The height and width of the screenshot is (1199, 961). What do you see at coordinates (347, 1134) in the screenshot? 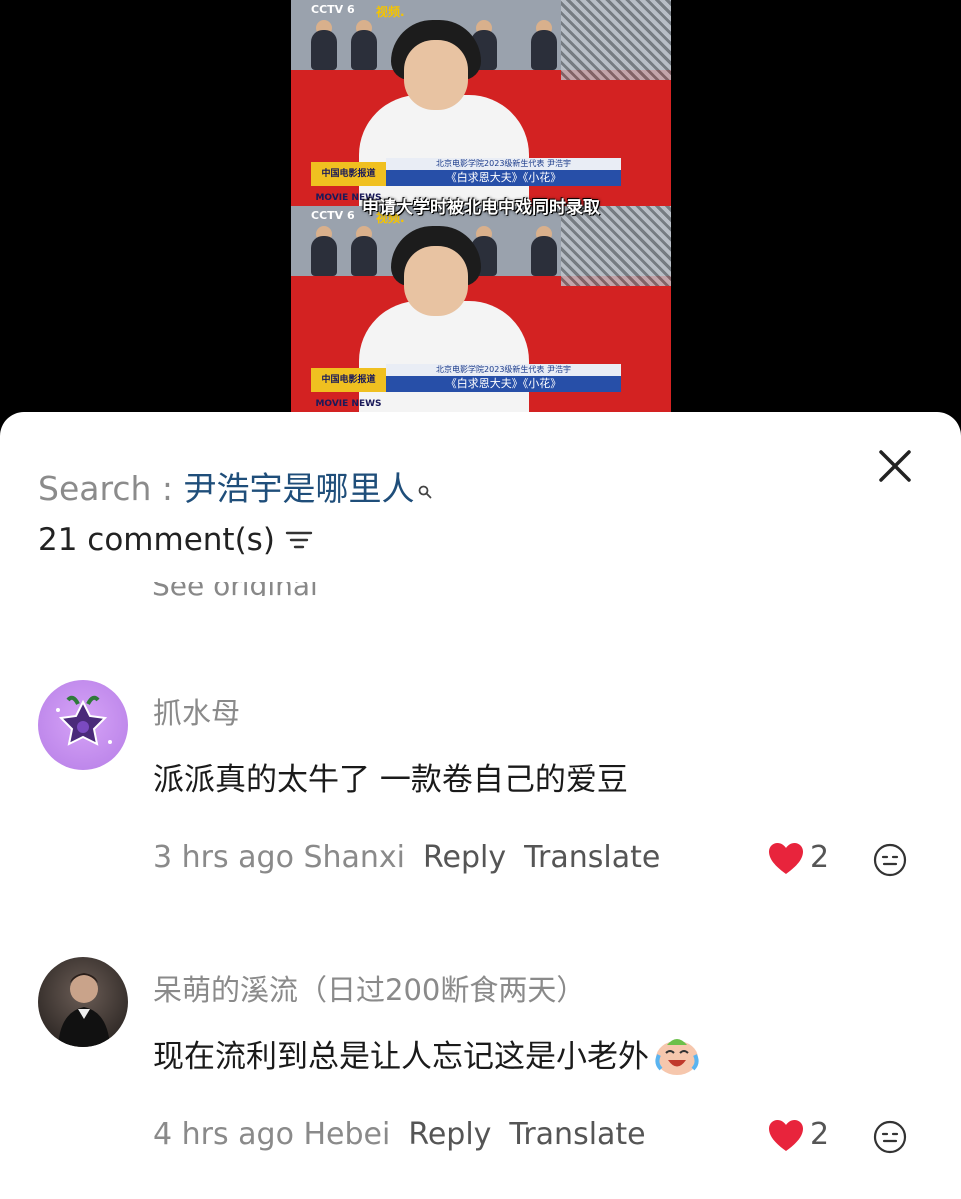
I see `comment-location: Hebei` at bounding box center [347, 1134].